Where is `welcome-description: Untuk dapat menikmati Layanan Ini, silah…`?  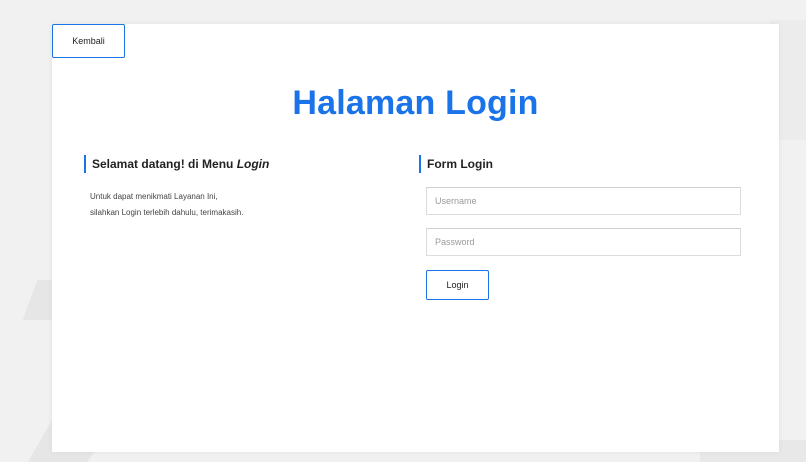
welcome-description: Untuk dapat menikmati Layanan Ini, silah… is located at coordinates (166, 205).